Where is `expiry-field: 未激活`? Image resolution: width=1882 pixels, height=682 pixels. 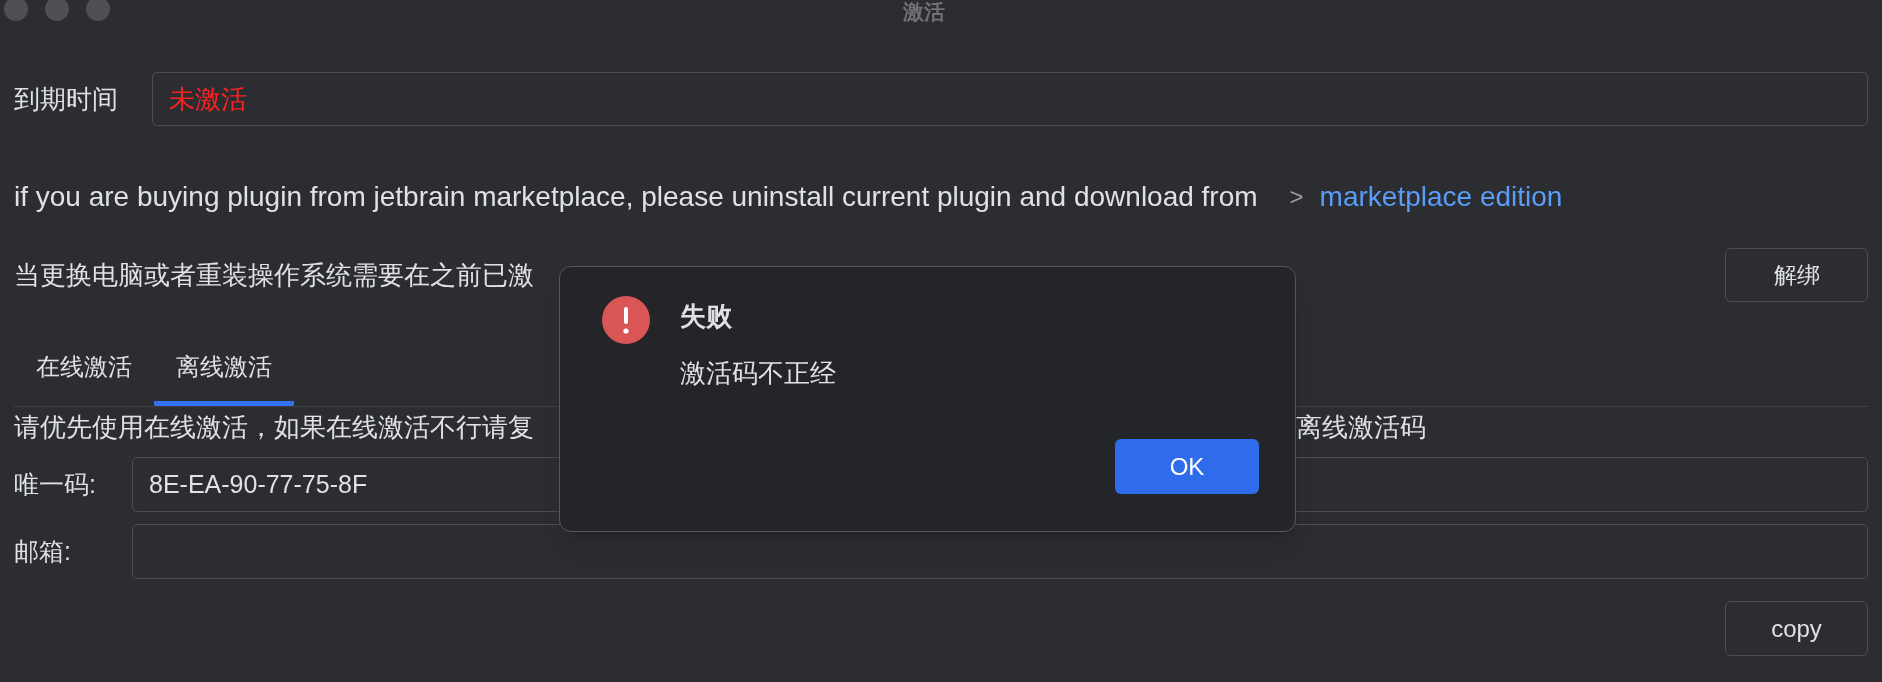 expiry-field: 未激活 is located at coordinates (1010, 99).